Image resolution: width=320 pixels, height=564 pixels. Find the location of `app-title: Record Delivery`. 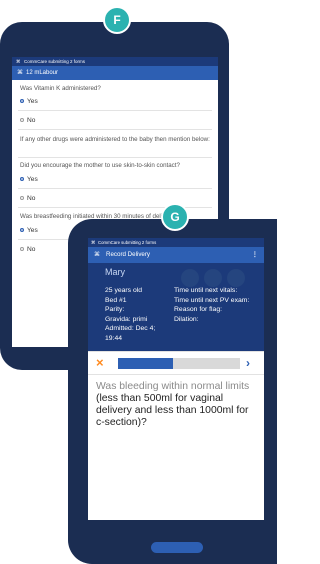

app-title: Record Delivery is located at coordinates (128, 254).